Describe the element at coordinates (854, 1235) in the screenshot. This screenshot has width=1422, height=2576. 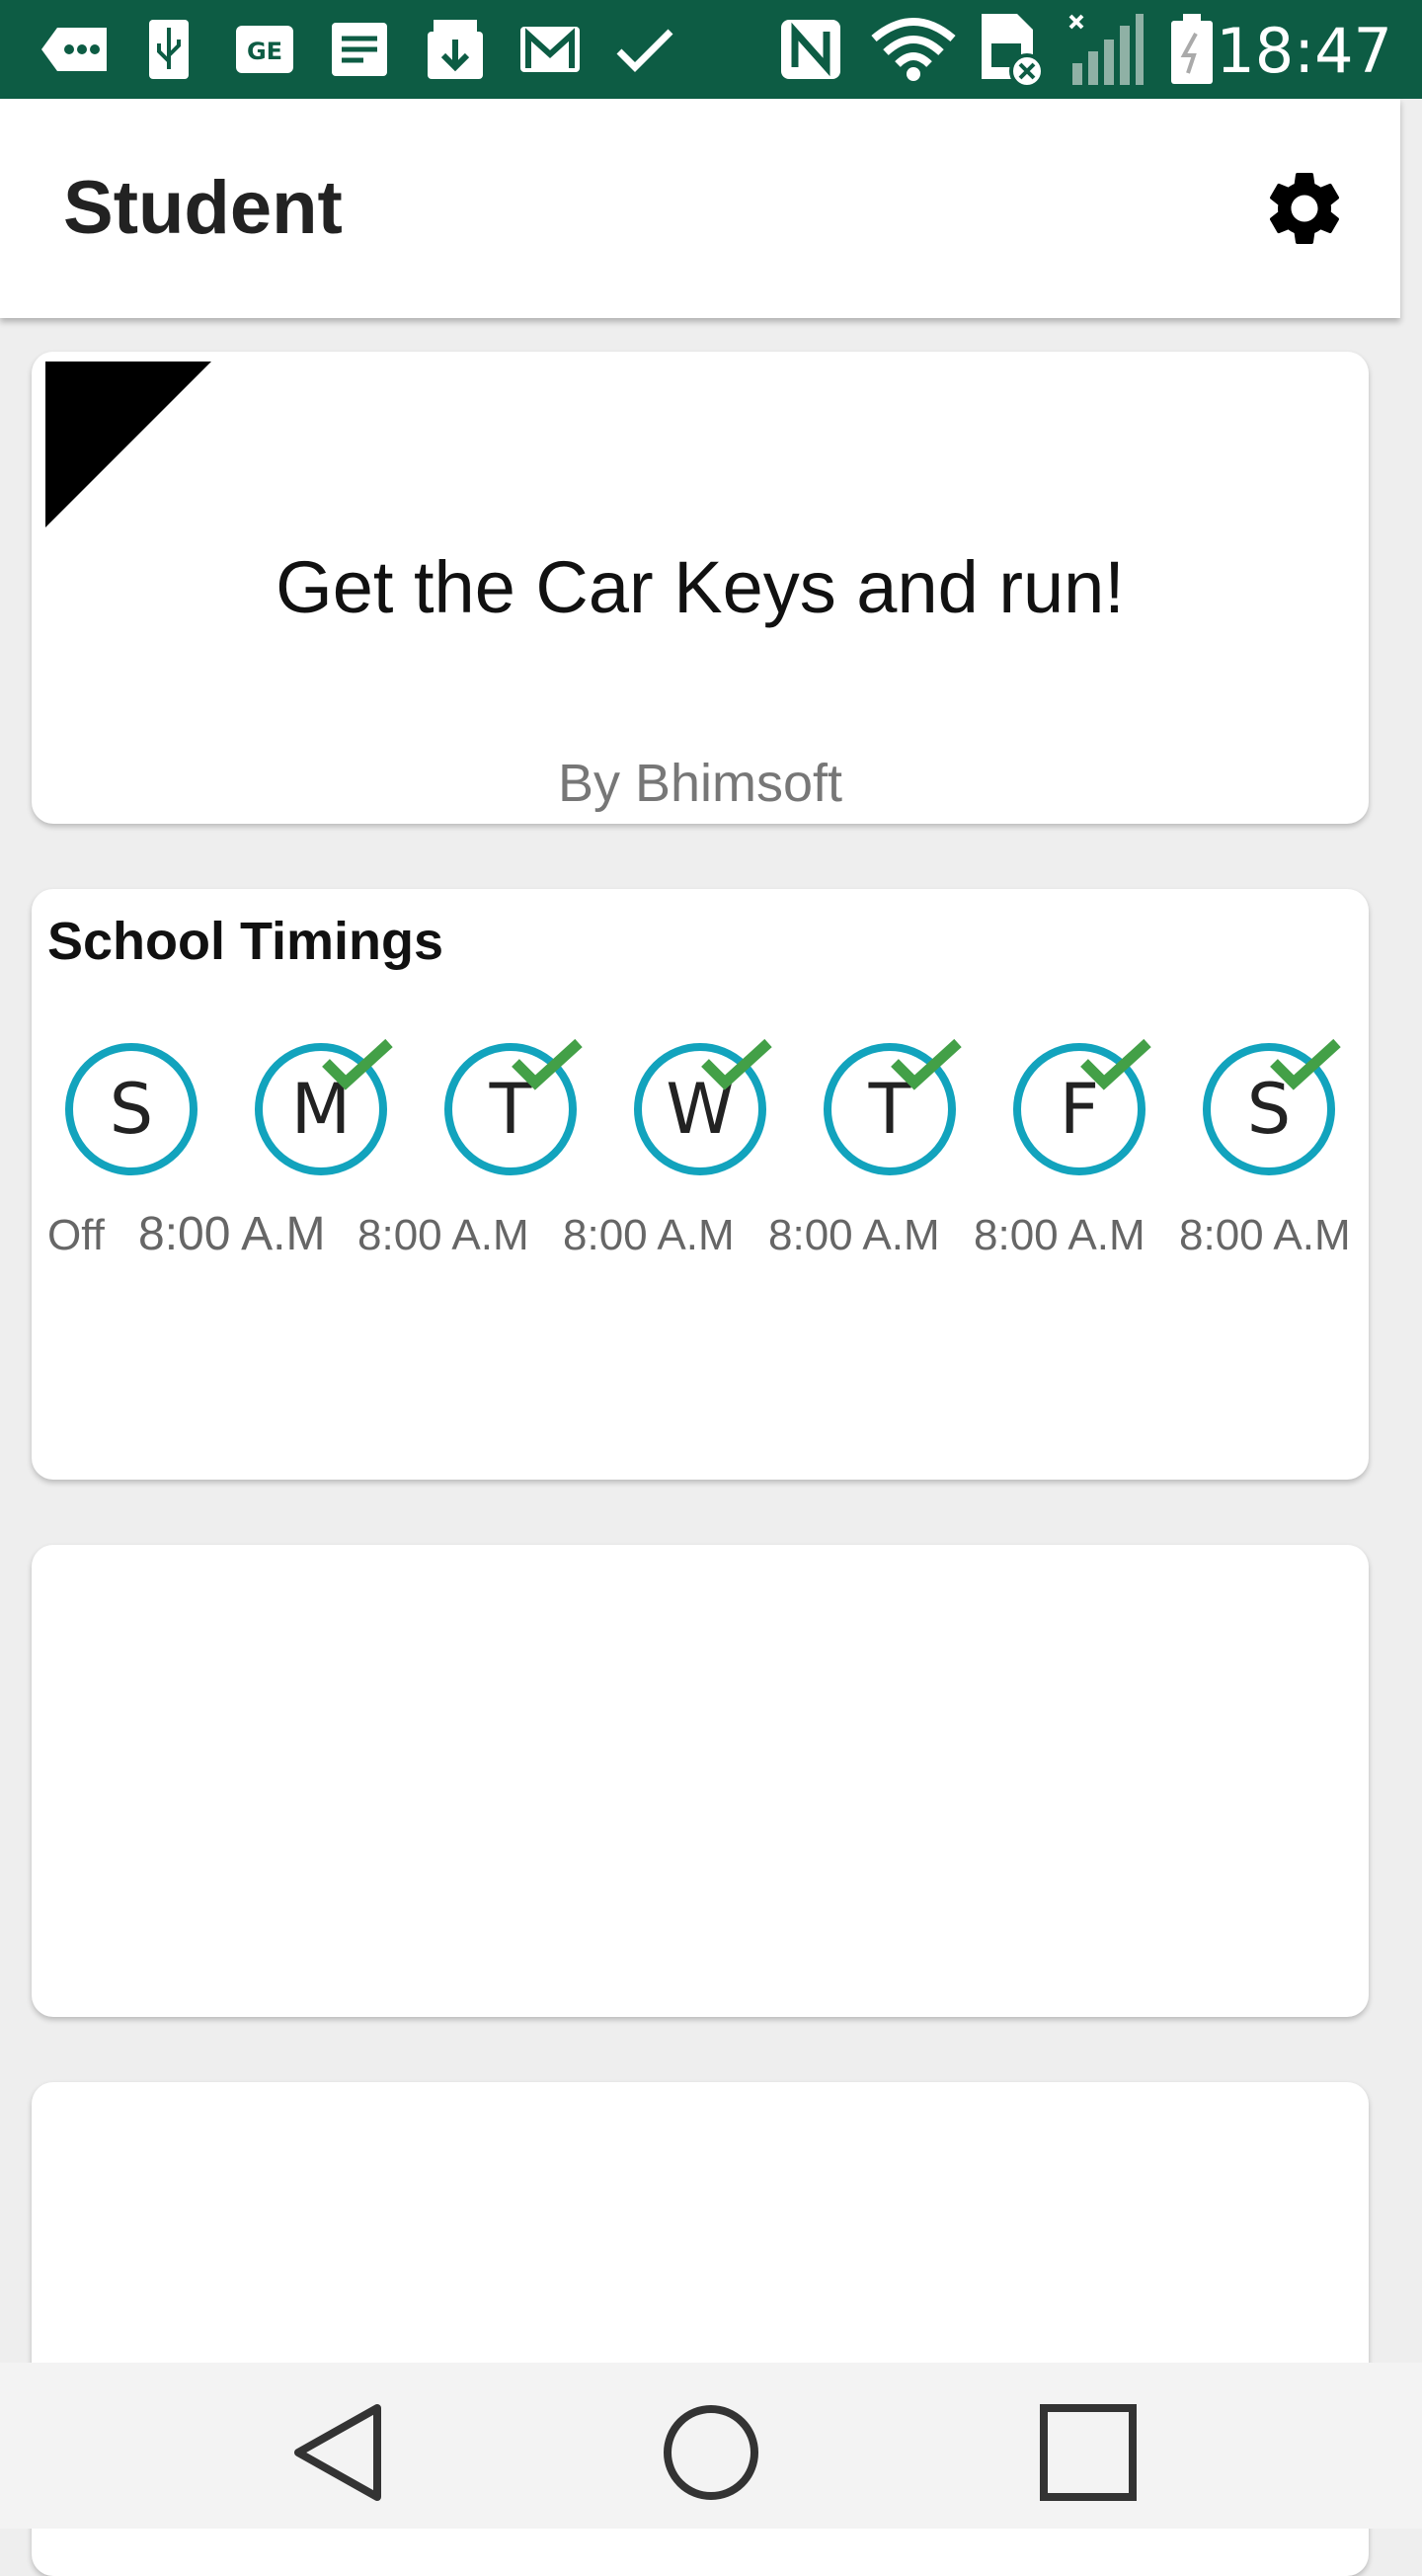
I see `time-label-thursday: 8:00 A.M` at that location.